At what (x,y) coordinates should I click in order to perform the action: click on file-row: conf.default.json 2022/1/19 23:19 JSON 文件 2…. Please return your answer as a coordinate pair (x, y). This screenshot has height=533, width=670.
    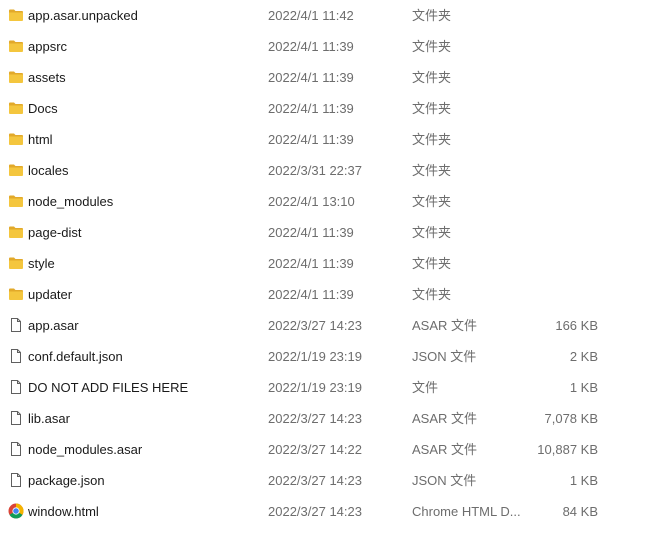
    Looking at the image, I should click on (335, 356).